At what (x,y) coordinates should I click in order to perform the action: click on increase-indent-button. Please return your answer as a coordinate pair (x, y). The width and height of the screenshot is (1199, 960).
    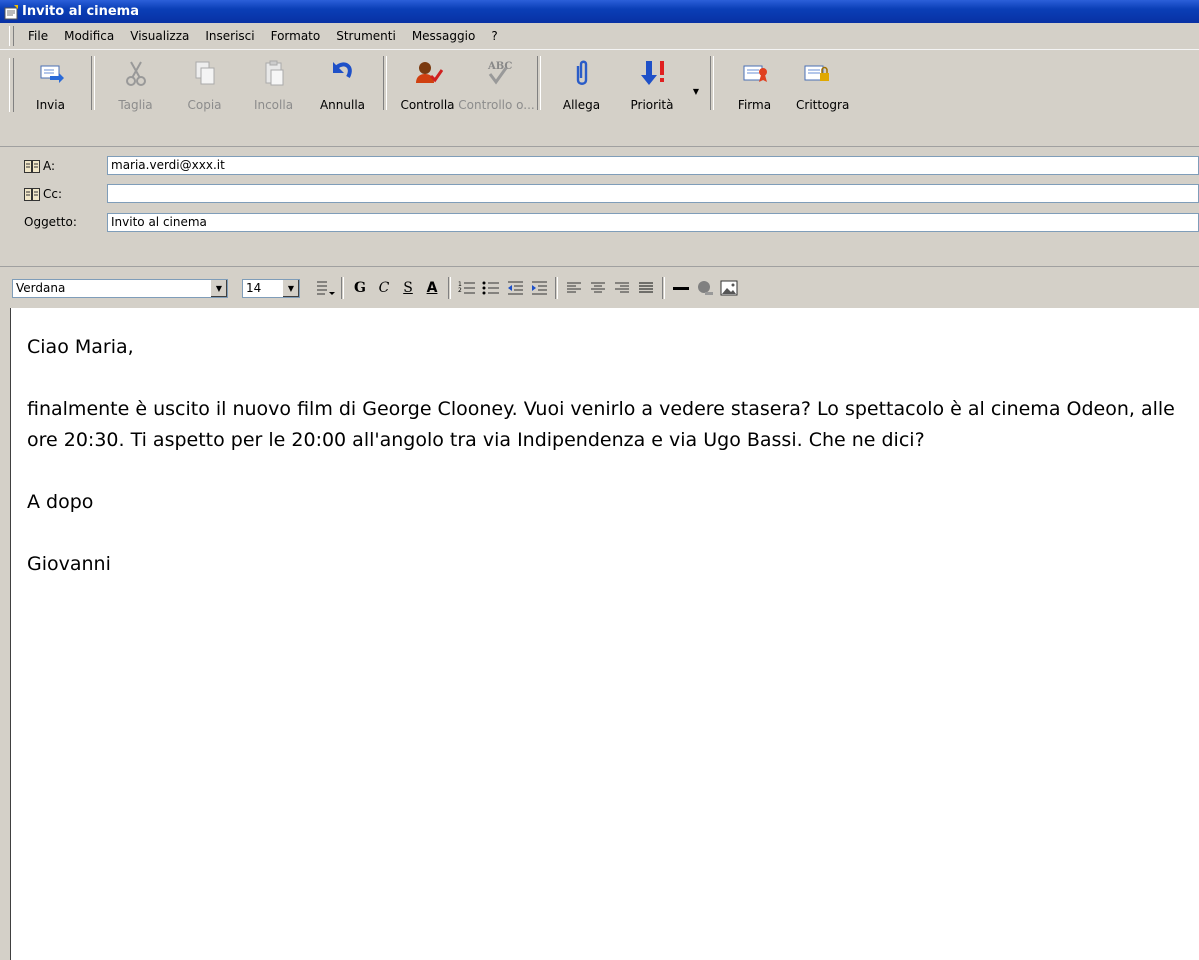
    Looking at the image, I should click on (539, 288).